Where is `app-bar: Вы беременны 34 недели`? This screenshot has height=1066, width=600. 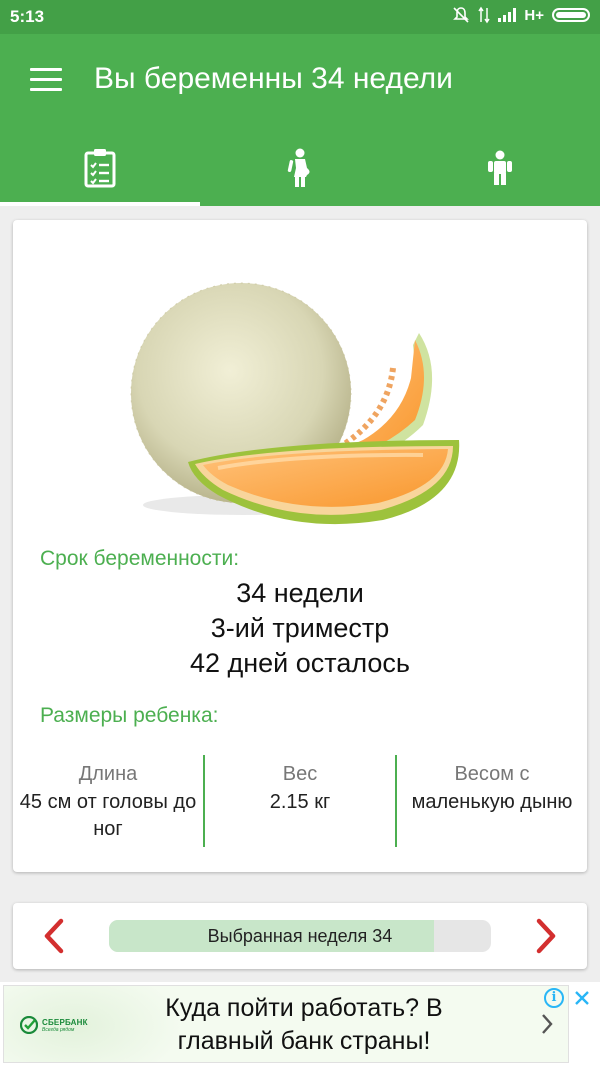 app-bar: Вы беременны 34 недели is located at coordinates (300, 82).